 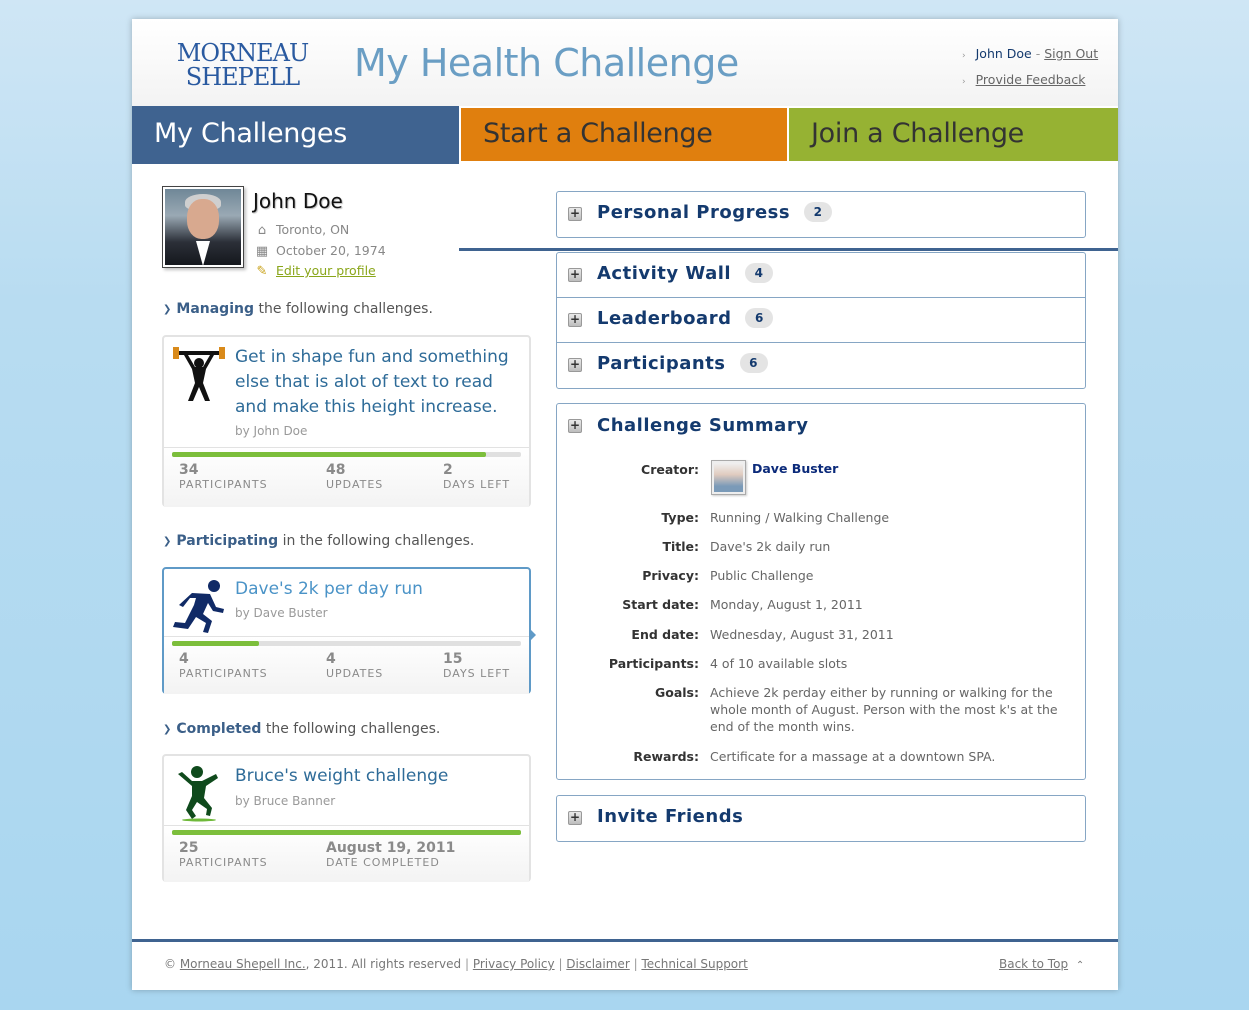 I want to click on panel-title: Invite Friends, so click(x=670, y=816).